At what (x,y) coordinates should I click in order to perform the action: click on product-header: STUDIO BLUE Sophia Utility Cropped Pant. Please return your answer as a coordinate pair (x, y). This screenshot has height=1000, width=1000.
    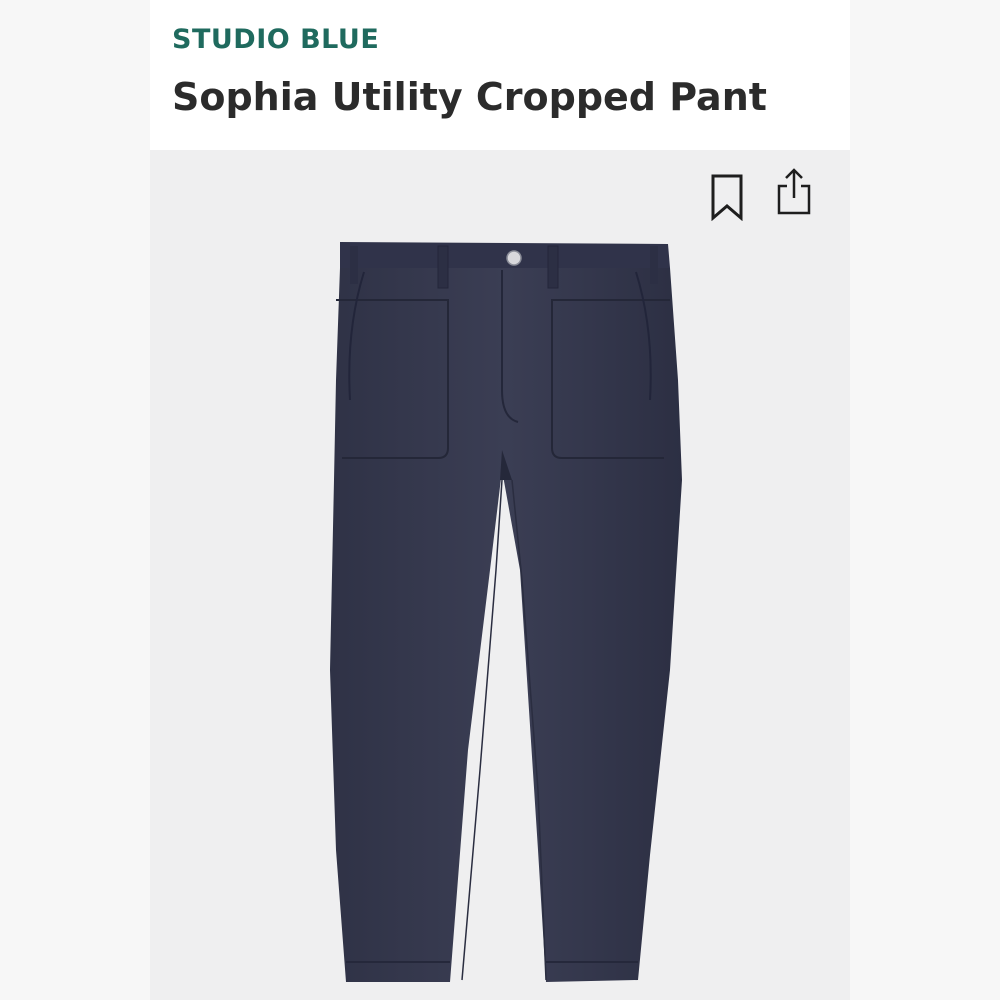
    Looking at the image, I should click on (500, 75).